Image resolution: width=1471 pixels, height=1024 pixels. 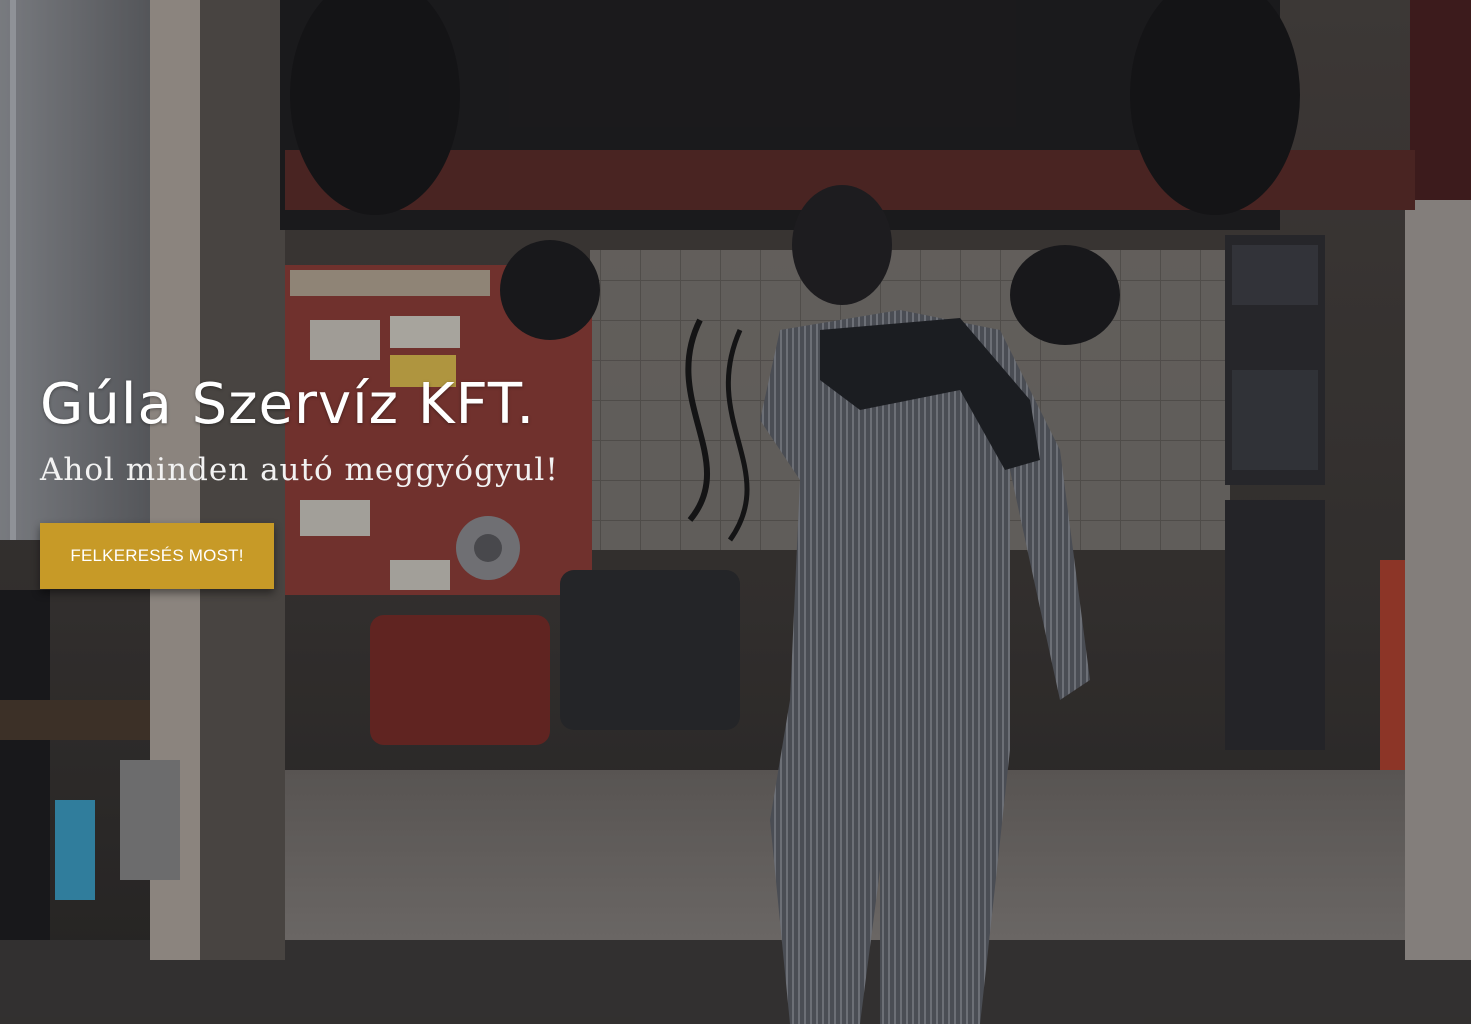 I want to click on cta-visit-now-button: FELKERESÉS MOST!, so click(x=157, y=556).